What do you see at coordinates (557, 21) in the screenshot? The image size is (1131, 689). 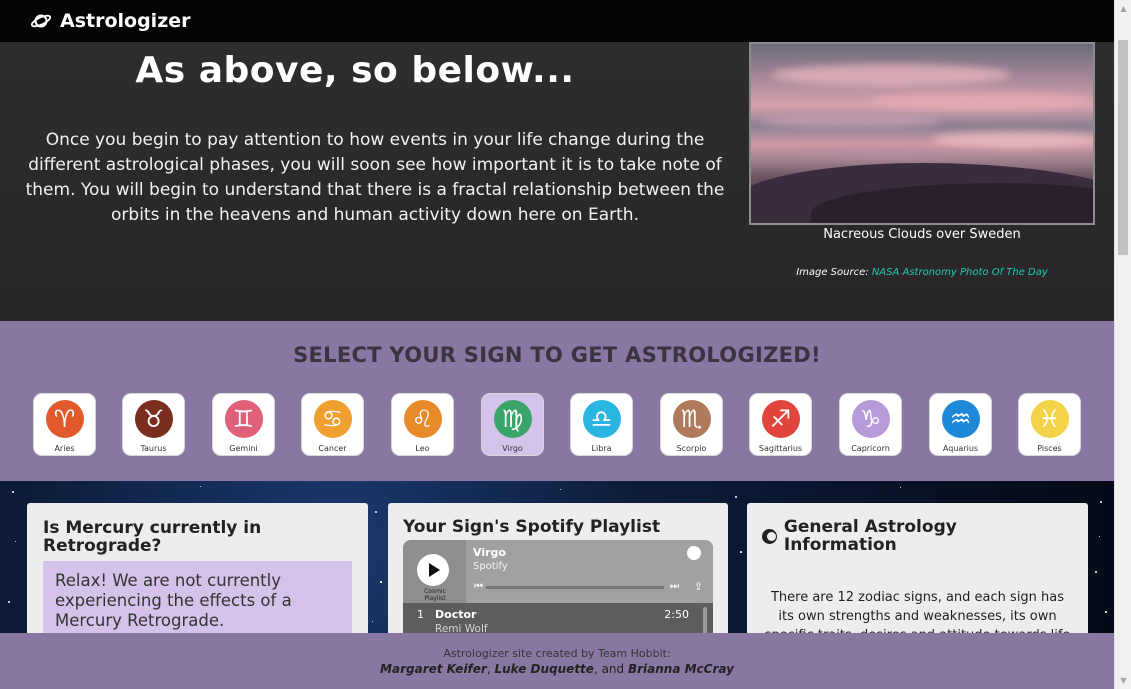 I see `navbar: Astrologizer` at bounding box center [557, 21].